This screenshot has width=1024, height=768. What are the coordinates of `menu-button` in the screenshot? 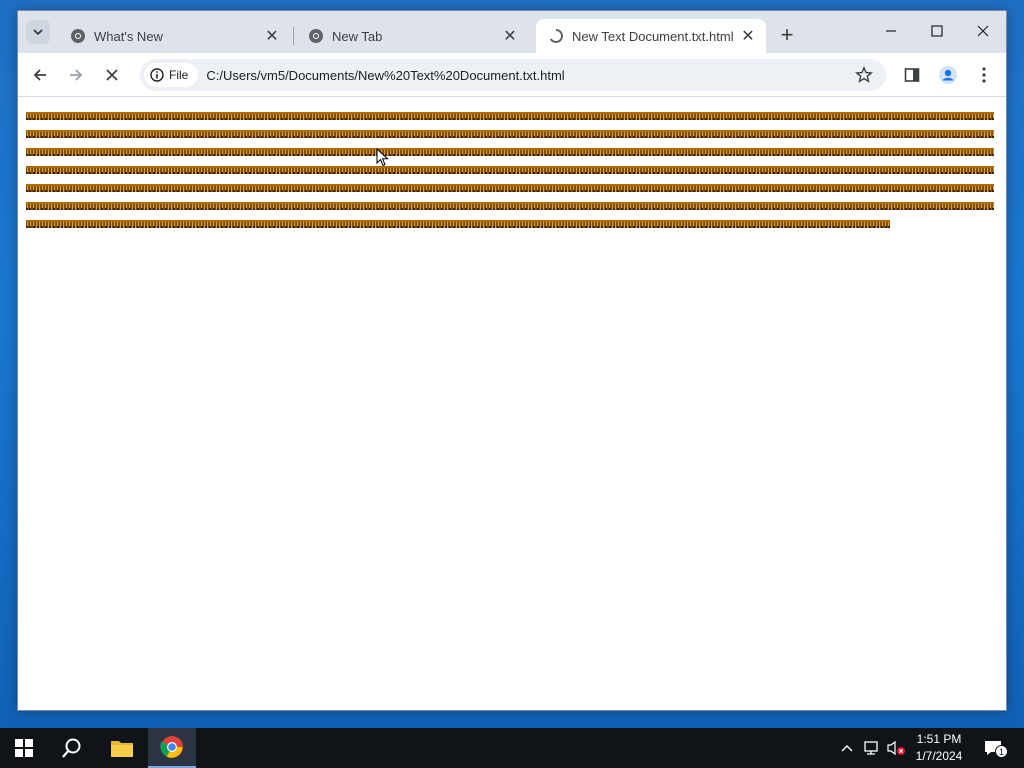 It's located at (984, 75).